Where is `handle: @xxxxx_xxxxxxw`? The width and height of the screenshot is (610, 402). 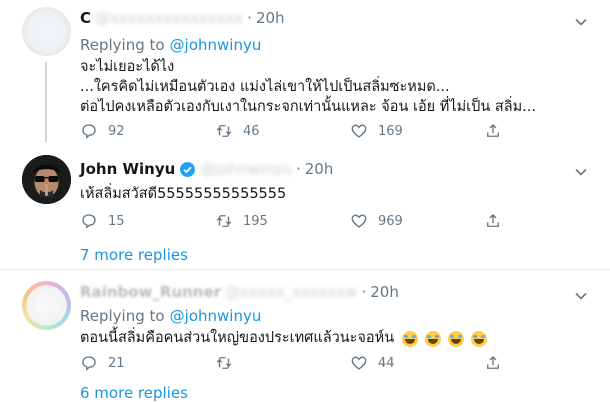
handle: @xxxxx_xxxxxxw is located at coordinates (291, 292).